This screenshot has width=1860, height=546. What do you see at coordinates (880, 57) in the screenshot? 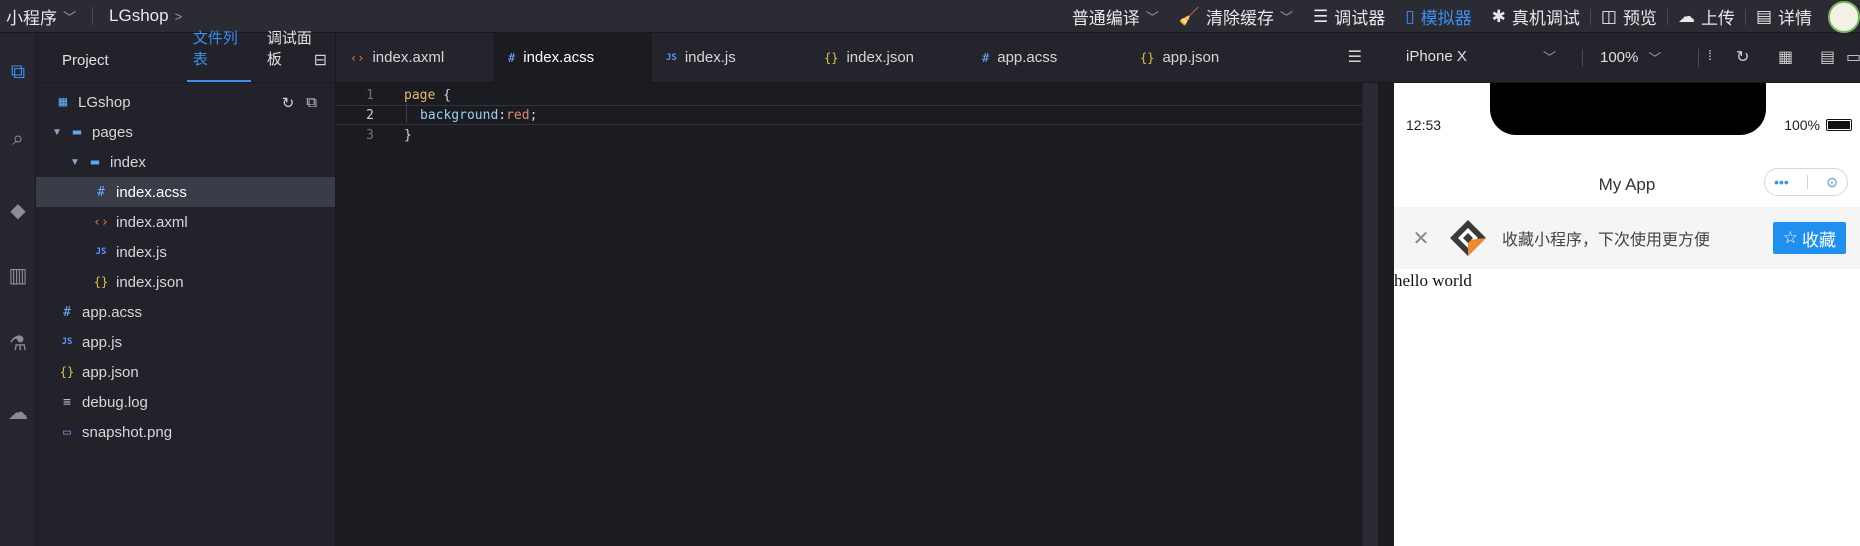
I see `tab-label: index.json` at bounding box center [880, 57].